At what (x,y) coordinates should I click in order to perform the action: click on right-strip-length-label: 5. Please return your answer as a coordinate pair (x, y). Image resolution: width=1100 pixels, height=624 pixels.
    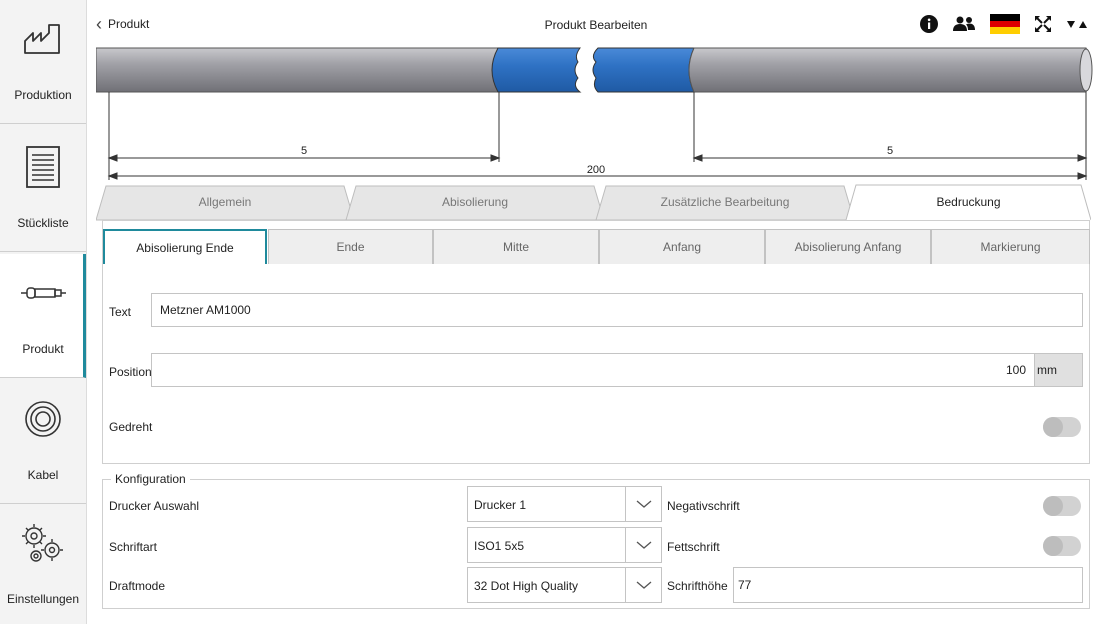
    Looking at the image, I should click on (890, 151).